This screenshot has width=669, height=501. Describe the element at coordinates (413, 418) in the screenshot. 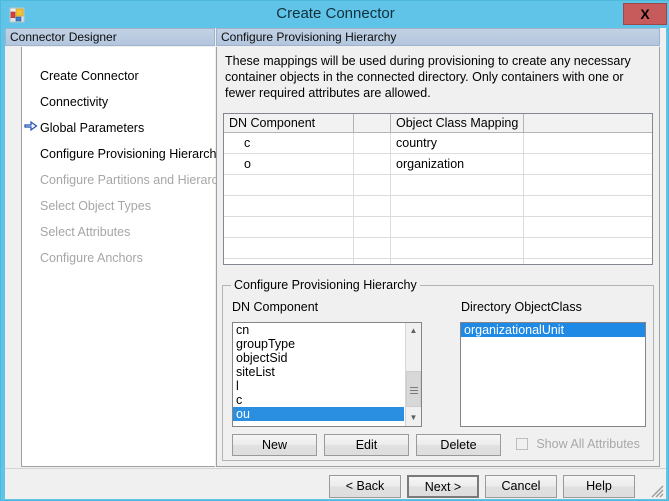

I see `scroll-down-icon: ▼` at that location.